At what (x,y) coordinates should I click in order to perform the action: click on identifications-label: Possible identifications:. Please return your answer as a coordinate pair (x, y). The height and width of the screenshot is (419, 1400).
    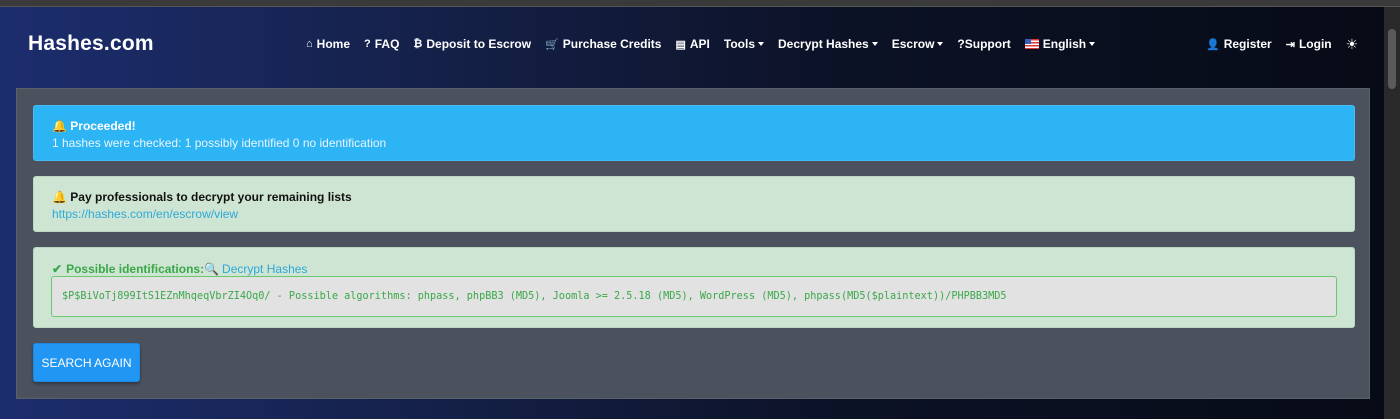
    Looking at the image, I should click on (135, 269).